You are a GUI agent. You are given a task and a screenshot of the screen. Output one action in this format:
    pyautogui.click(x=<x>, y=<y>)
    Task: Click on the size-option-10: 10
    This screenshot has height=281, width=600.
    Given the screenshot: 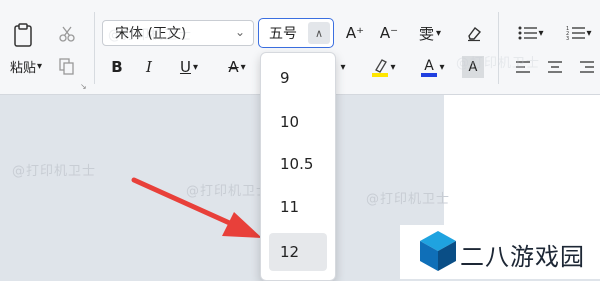 What is the action you would take?
    pyautogui.click(x=298, y=122)
    